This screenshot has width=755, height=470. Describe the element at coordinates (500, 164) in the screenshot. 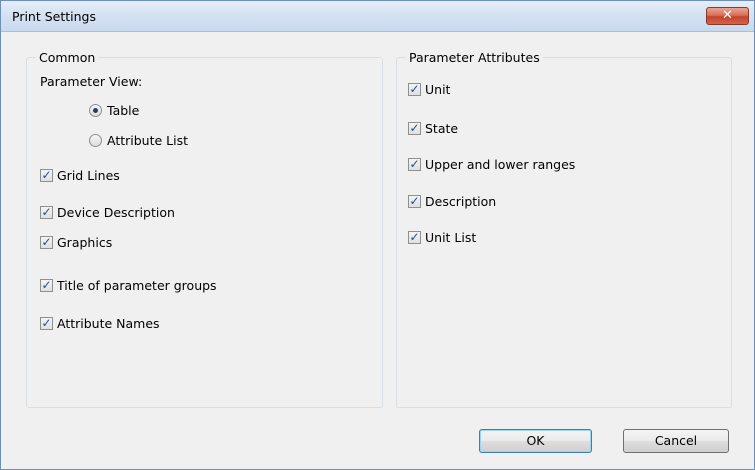

I see `upper-and-lower-ranges-label: Upper and lower ranges` at that location.